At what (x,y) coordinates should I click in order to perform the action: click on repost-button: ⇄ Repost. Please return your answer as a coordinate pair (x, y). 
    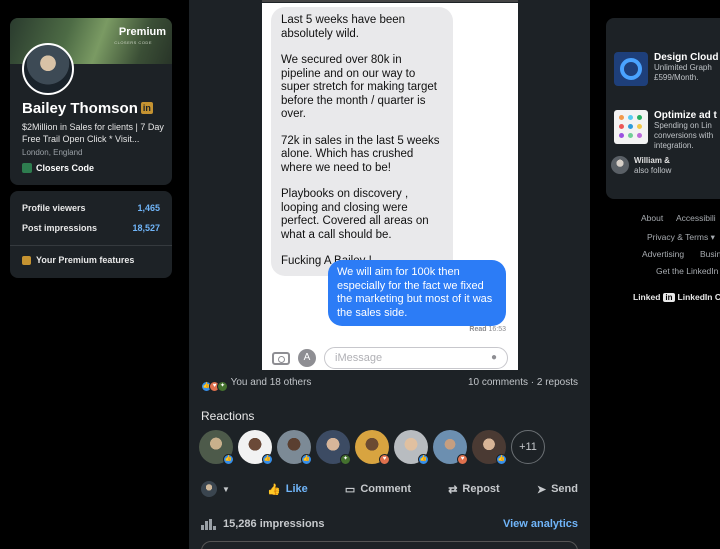
    Looking at the image, I should click on (474, 489).